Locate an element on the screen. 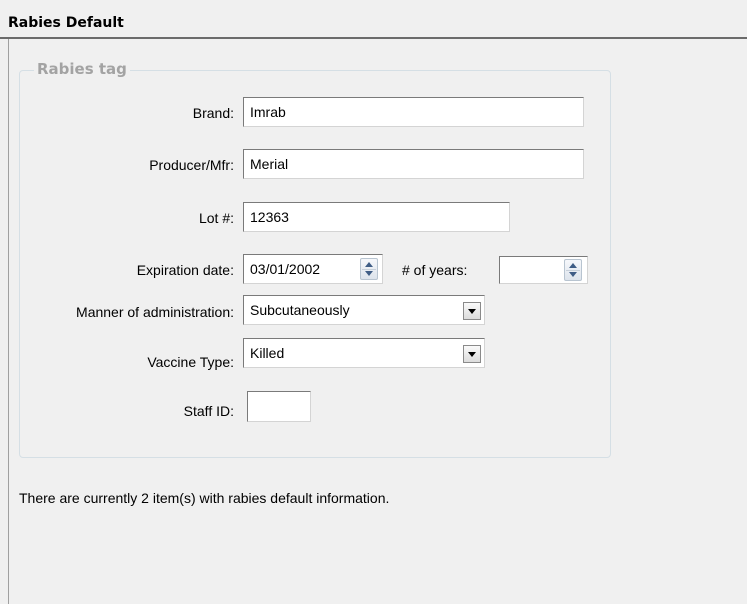 Image resolution: width=747 pixels, height=604 pixels. vaccine-dropdown-button is located at coordinates (472, 354).